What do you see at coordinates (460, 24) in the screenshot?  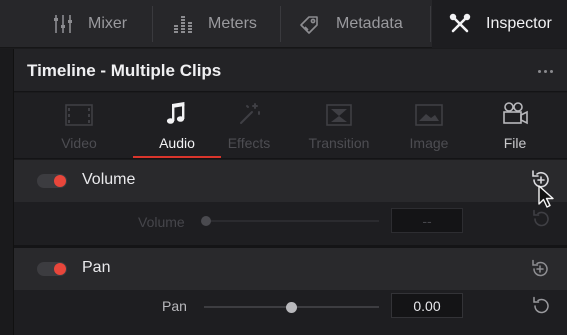 I see `inspector-tools-icon` at bounding box center [460, 24].